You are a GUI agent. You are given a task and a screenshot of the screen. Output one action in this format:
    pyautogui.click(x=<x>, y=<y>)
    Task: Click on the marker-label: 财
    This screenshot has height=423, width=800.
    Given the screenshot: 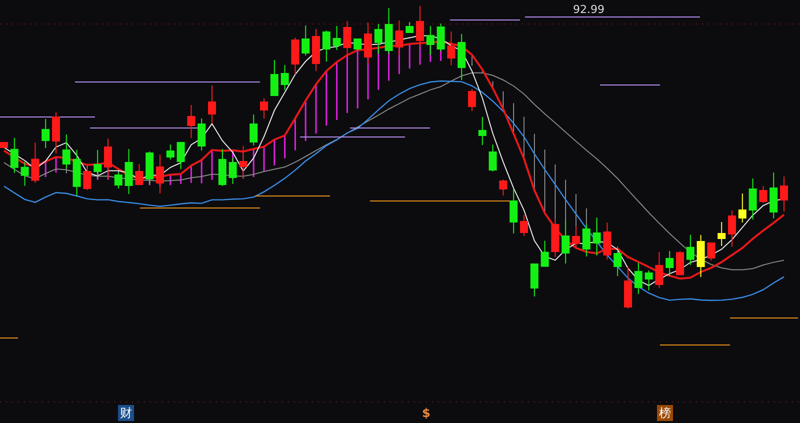 What is the action you would take?
    pyautogui.click(x=126, y=413)
    